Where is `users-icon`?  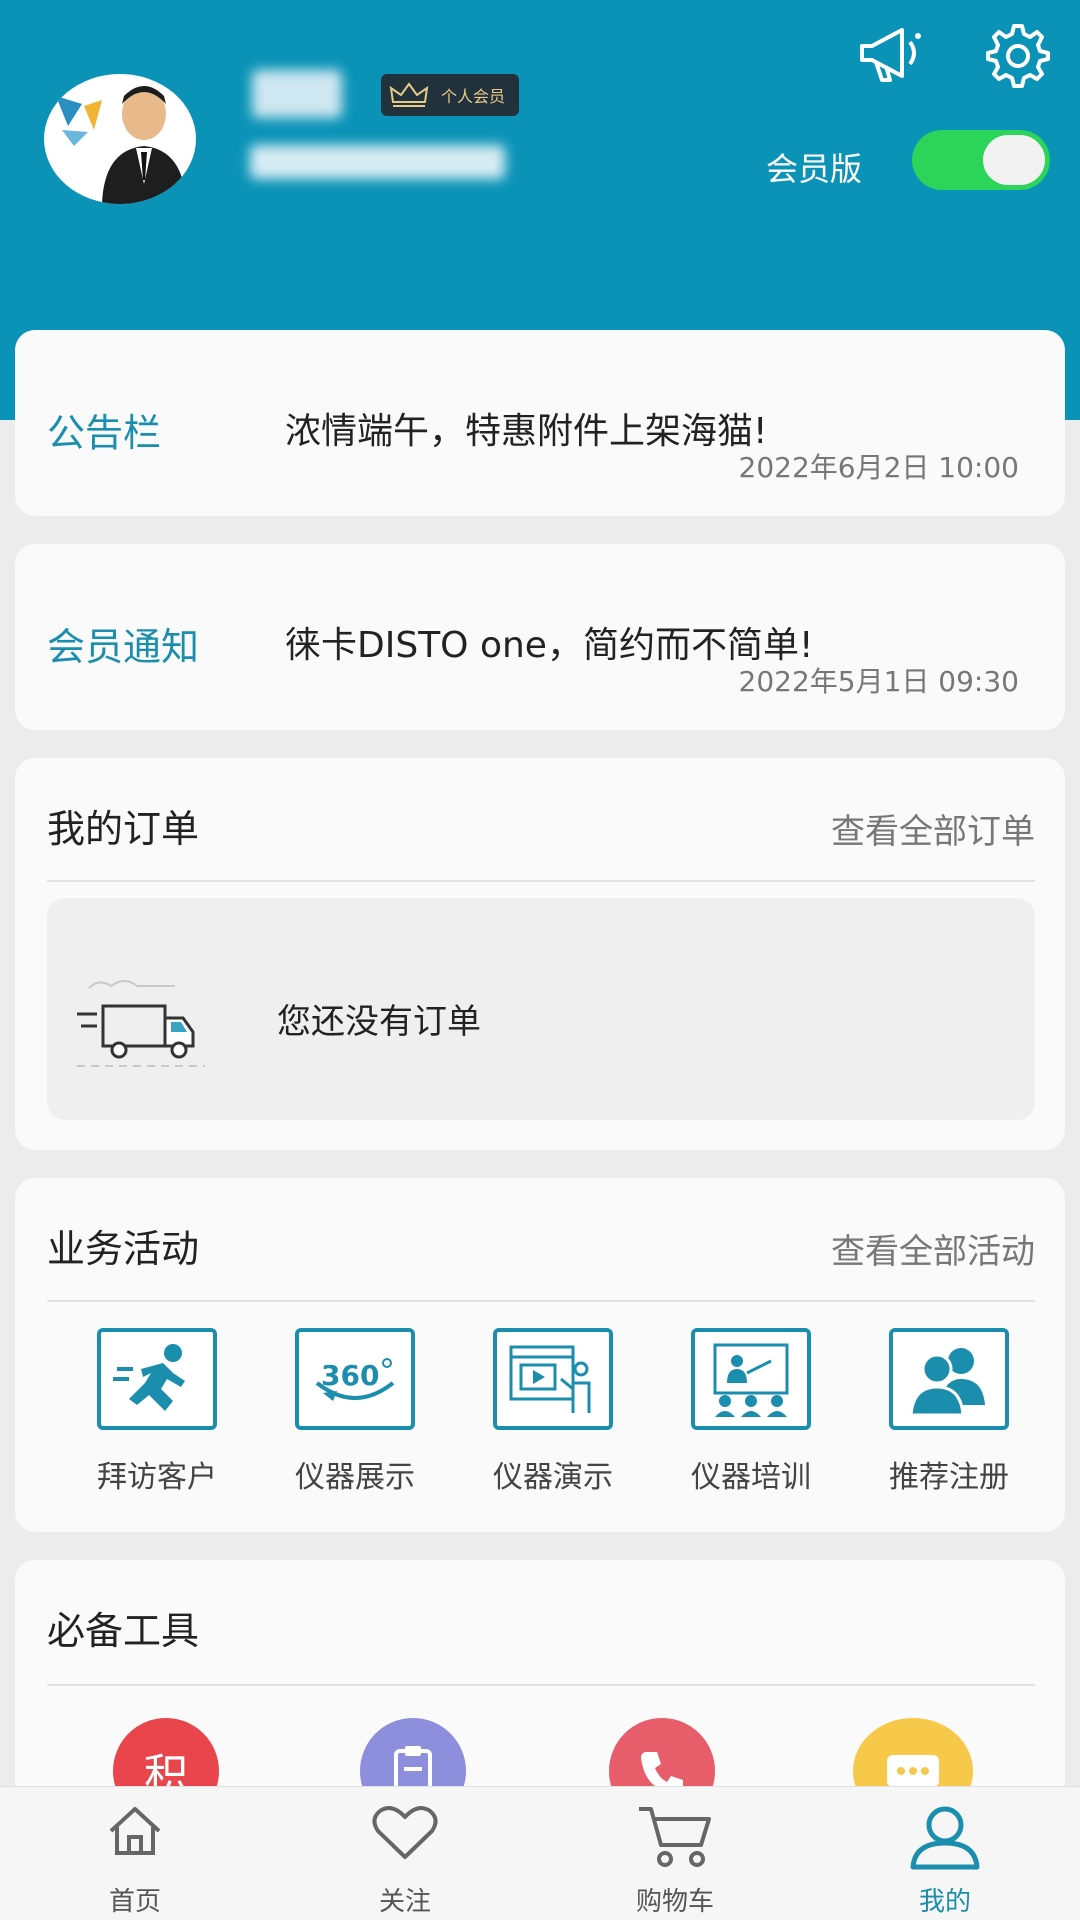 users-icon is located at coordinates (949, 1379).